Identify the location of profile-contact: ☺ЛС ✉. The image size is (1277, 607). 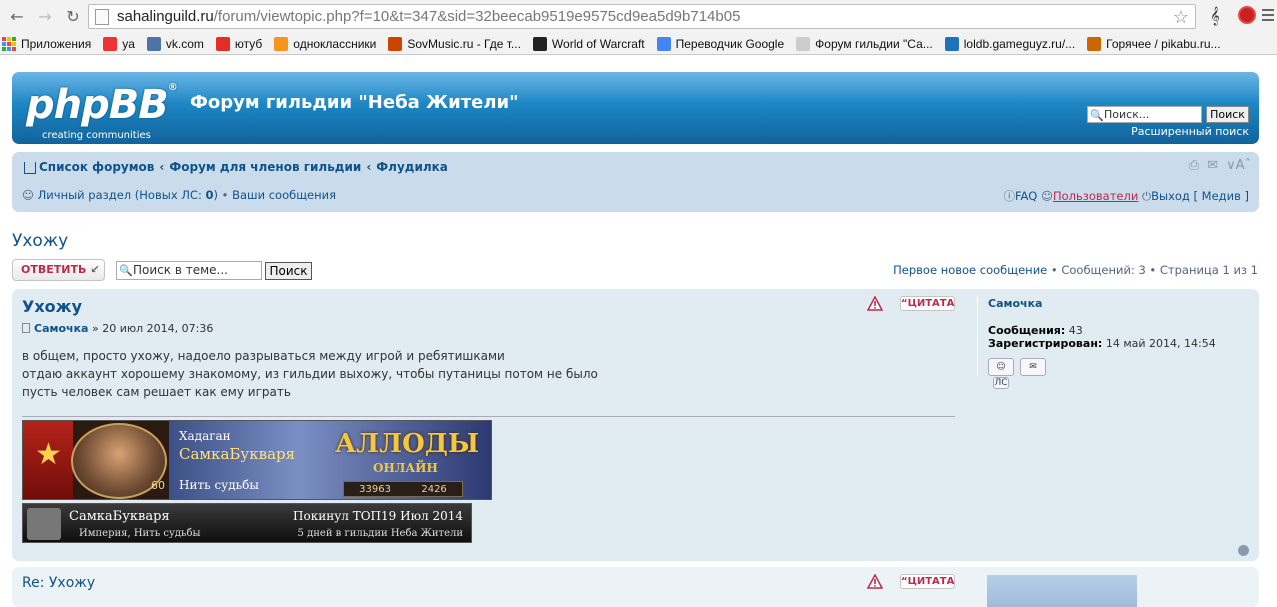
(1118, 373).